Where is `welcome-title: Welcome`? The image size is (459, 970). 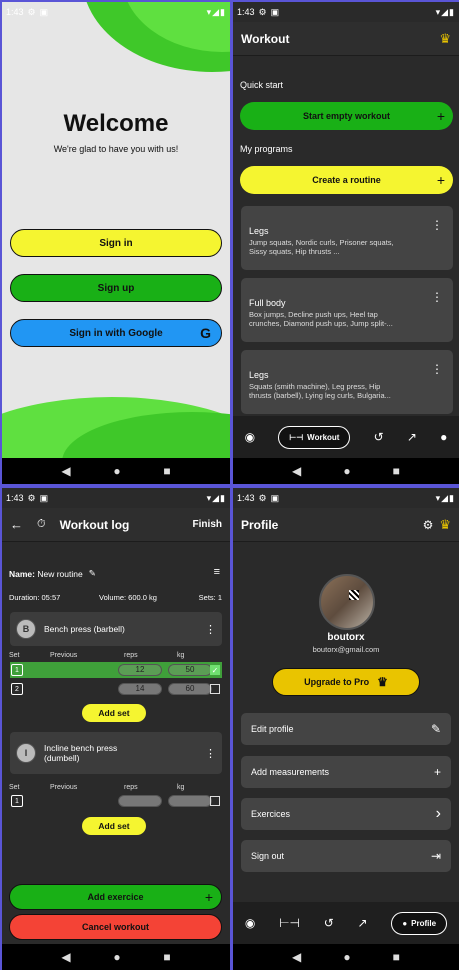 welcome-title: Welcome is located at coordinates (116, 123).